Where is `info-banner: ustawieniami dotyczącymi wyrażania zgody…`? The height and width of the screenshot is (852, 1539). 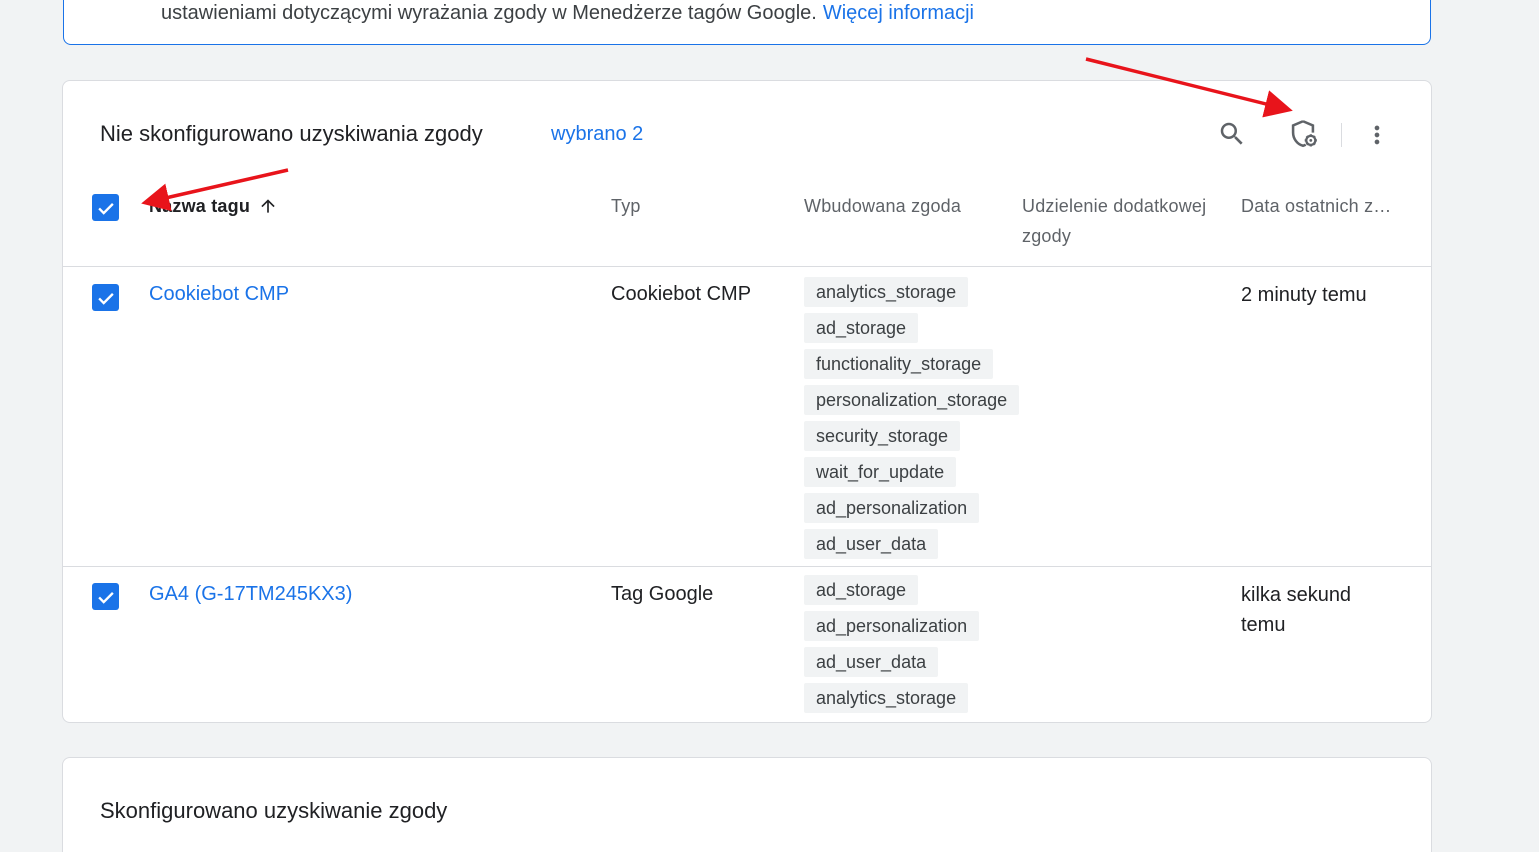
info-banner: ustawieniami dotyczącymi wyrażania zgody… is located at coordinates (747, 22).